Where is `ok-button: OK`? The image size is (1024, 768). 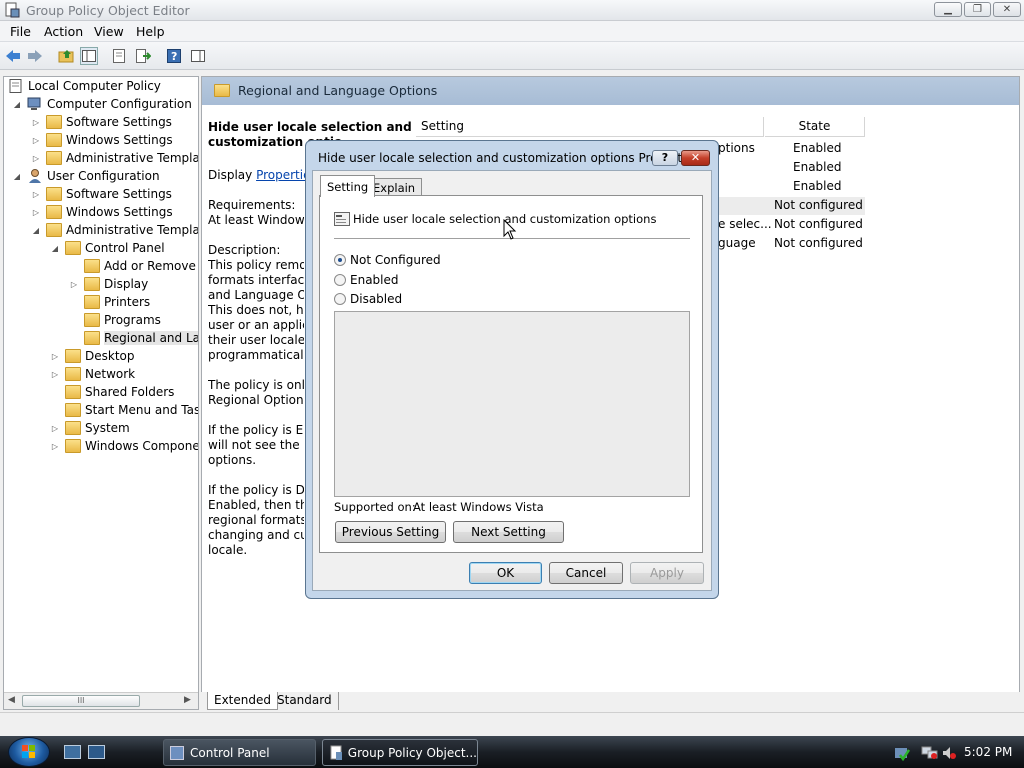
ok-button: OK is located at coordinates (505, 573).